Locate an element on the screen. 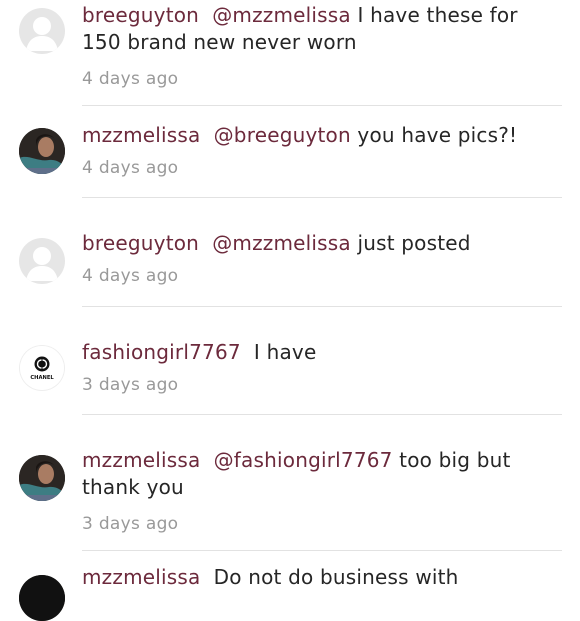 The height and width of the screenshot is (621, 580). comment-message: Do not do business with is located at coordinates (336, 577).